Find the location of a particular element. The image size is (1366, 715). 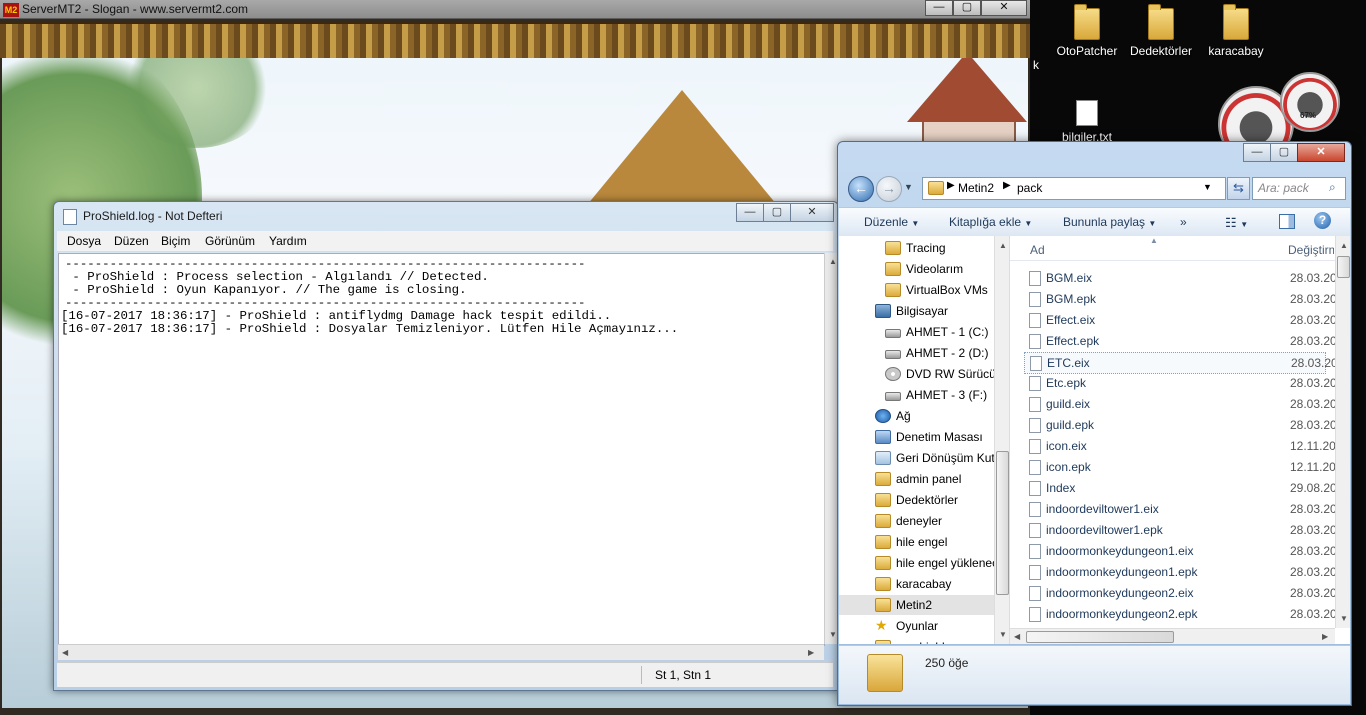

nav-item: karacabay is located at coordinates (916, 584).